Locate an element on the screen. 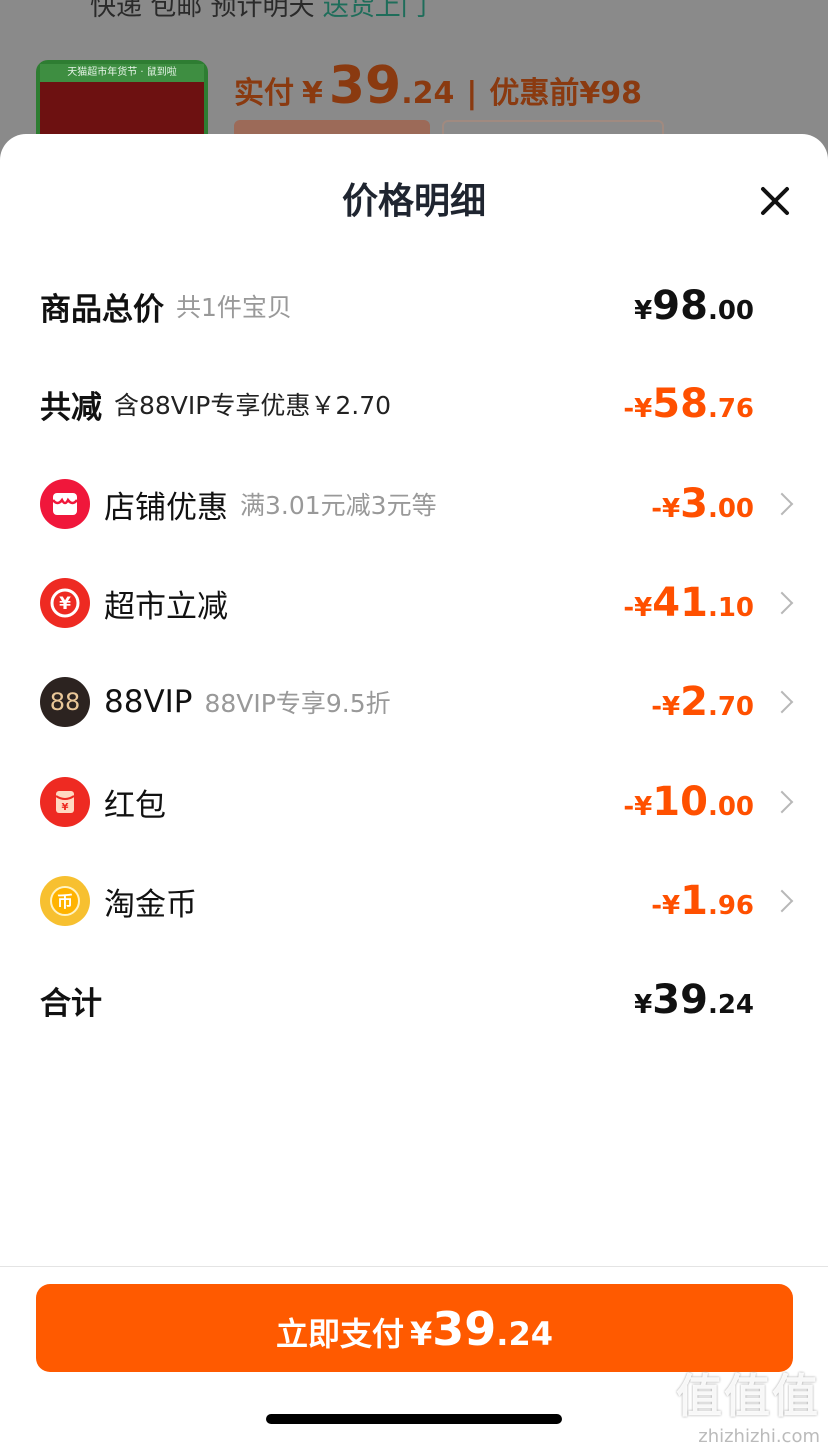 Image resolution: width=828 pixels, height=1443 pixels. svg-text: 币 is located at coordinates (65, 901).